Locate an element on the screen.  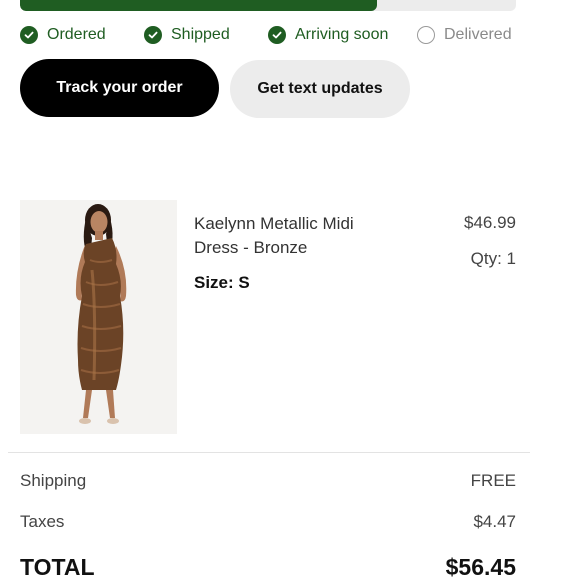
step-label: Delivered is located at coordinates (478, 34).